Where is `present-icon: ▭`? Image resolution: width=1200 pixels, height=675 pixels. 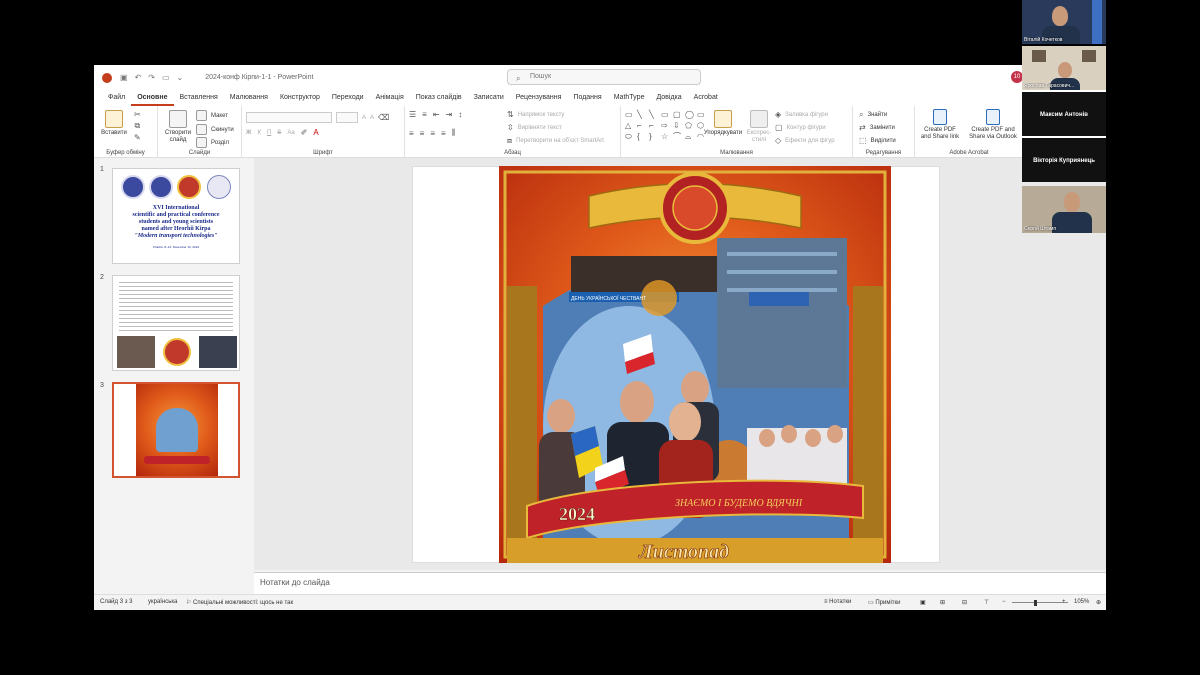
present-icon: ▭ is located at coordinates (166, 77).